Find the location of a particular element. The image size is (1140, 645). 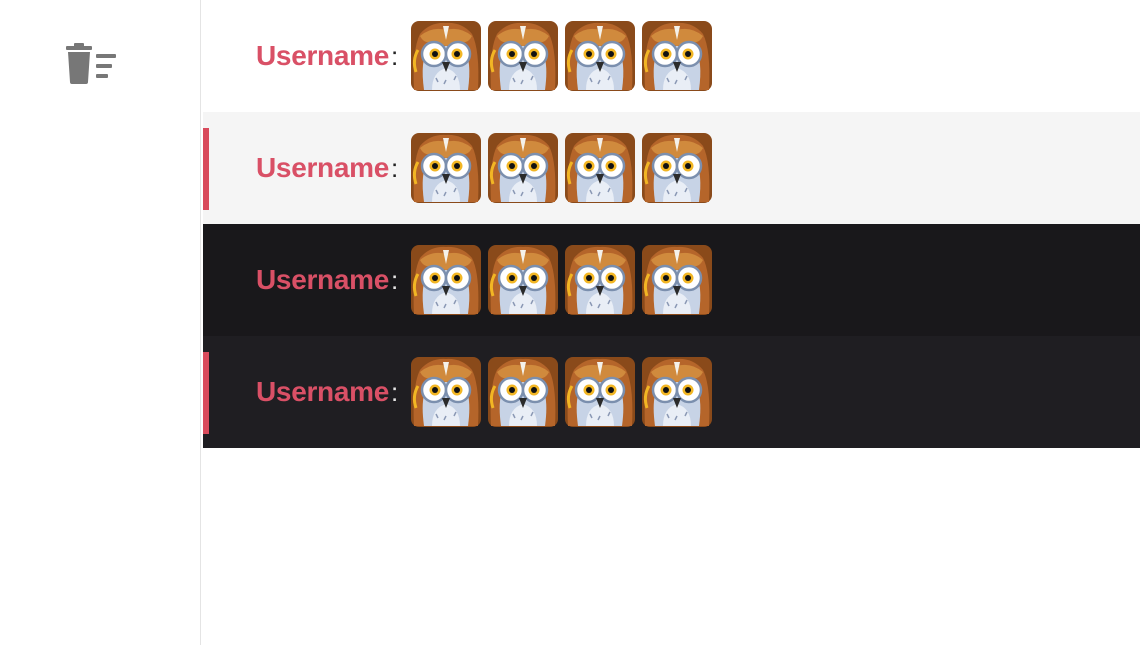

clear-chat-button is located at coordinates (92, 64).